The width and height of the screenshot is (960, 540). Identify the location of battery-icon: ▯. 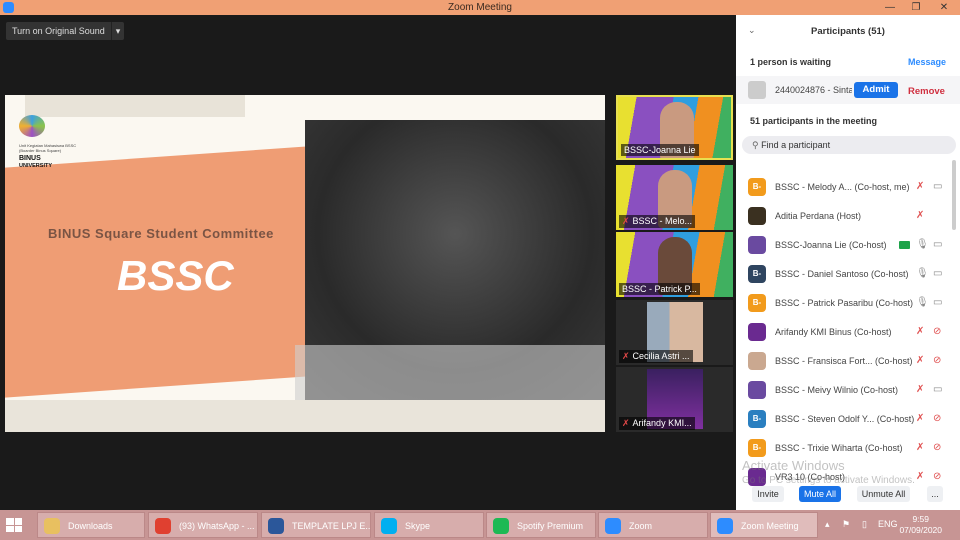
(864, 524).